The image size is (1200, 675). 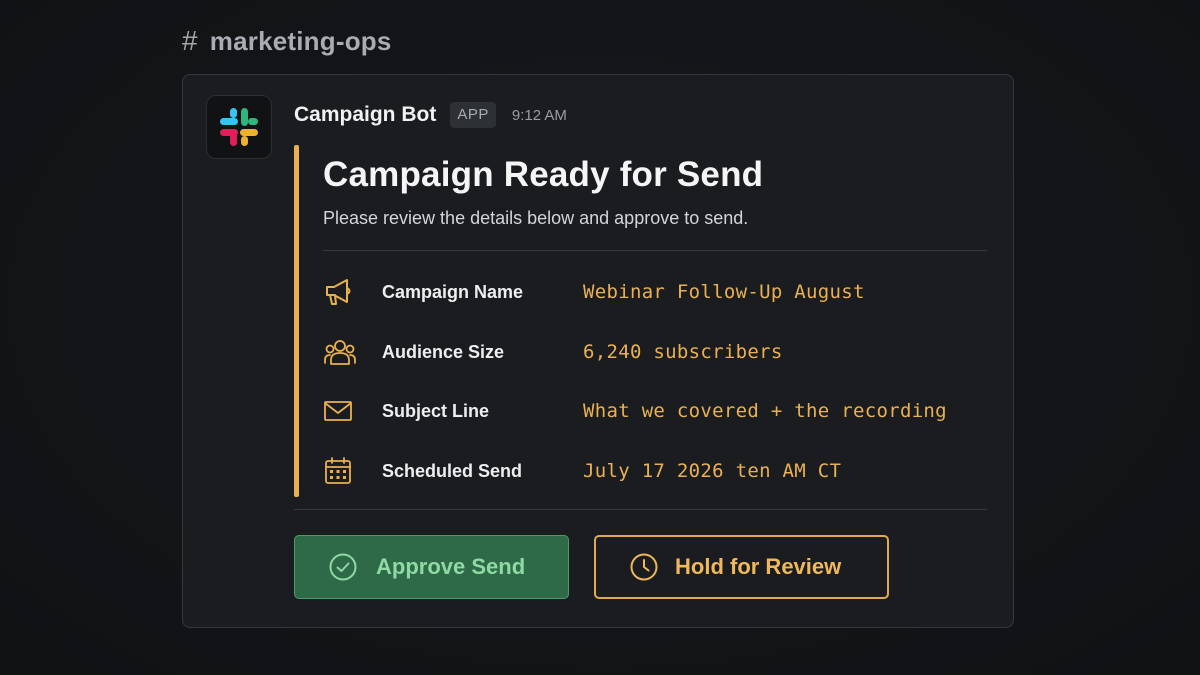 I want to click on bot-avatar, so click(x=239, y=127).